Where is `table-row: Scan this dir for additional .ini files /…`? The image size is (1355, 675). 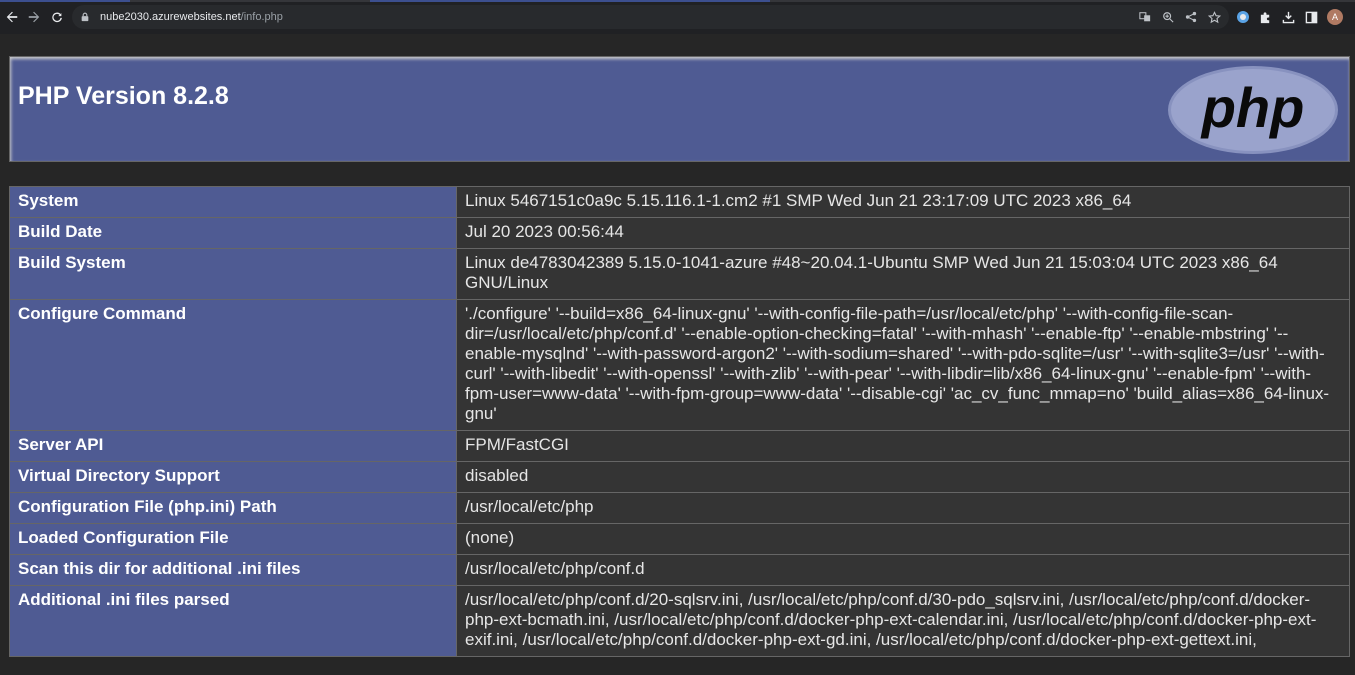
table-row: Scan this dir for additional .ini files /… is located at coordinates (679, 570).